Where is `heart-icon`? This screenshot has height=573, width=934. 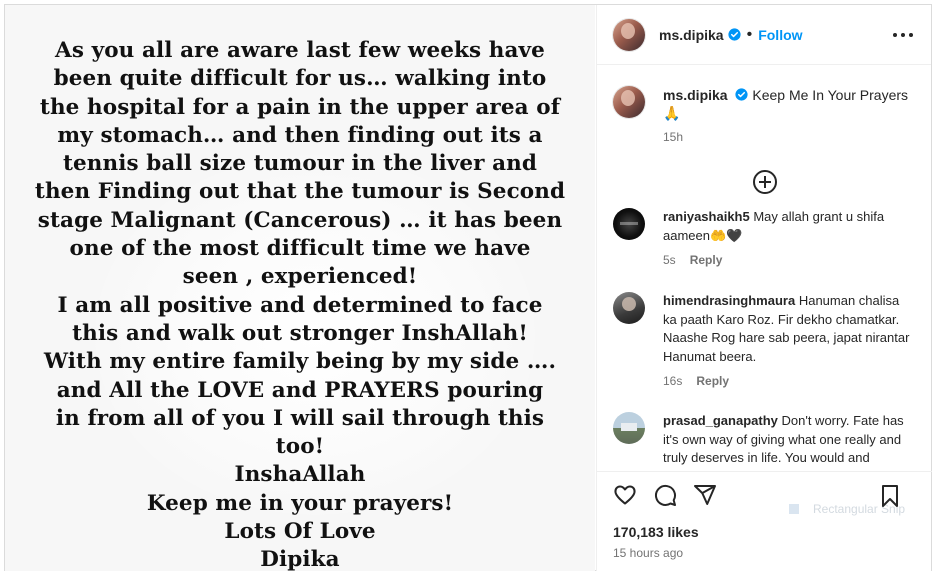
heart-icon is located at coordinates (625, 495).